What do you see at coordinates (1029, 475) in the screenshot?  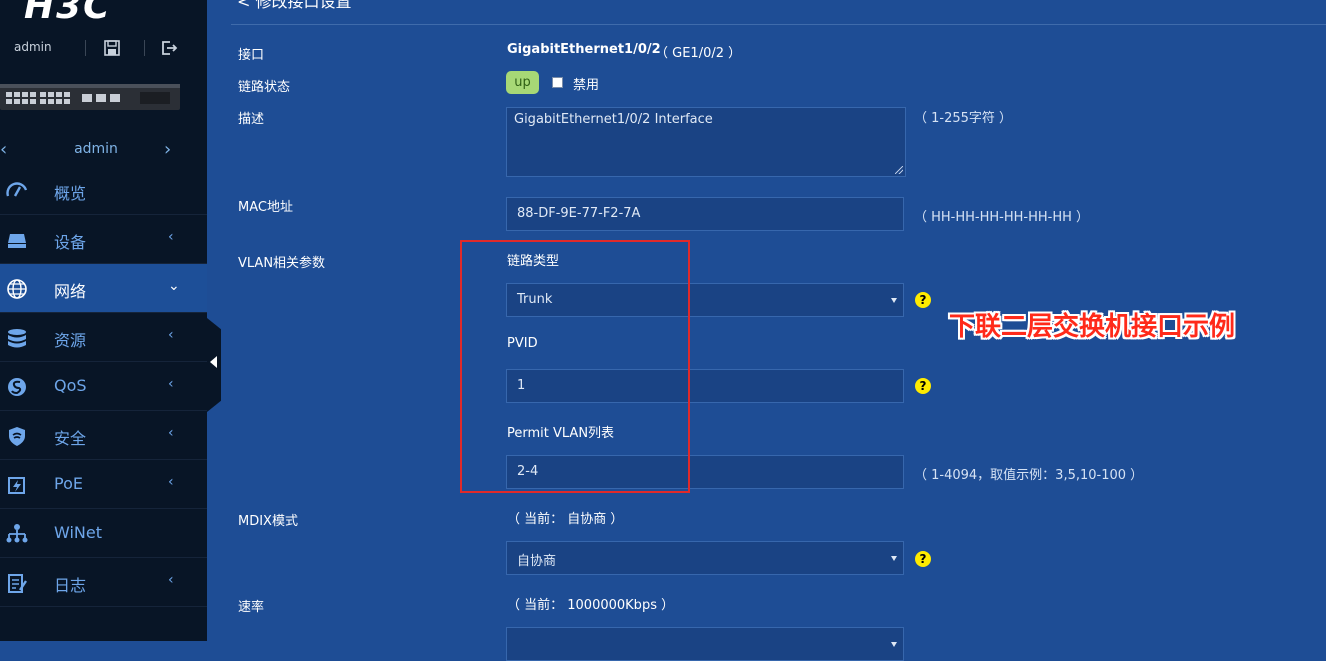 I see `permit-vlan-hint: （ 1-4094，取值示例：3,5,10-100 ）` at bounding box center [1029, 475].